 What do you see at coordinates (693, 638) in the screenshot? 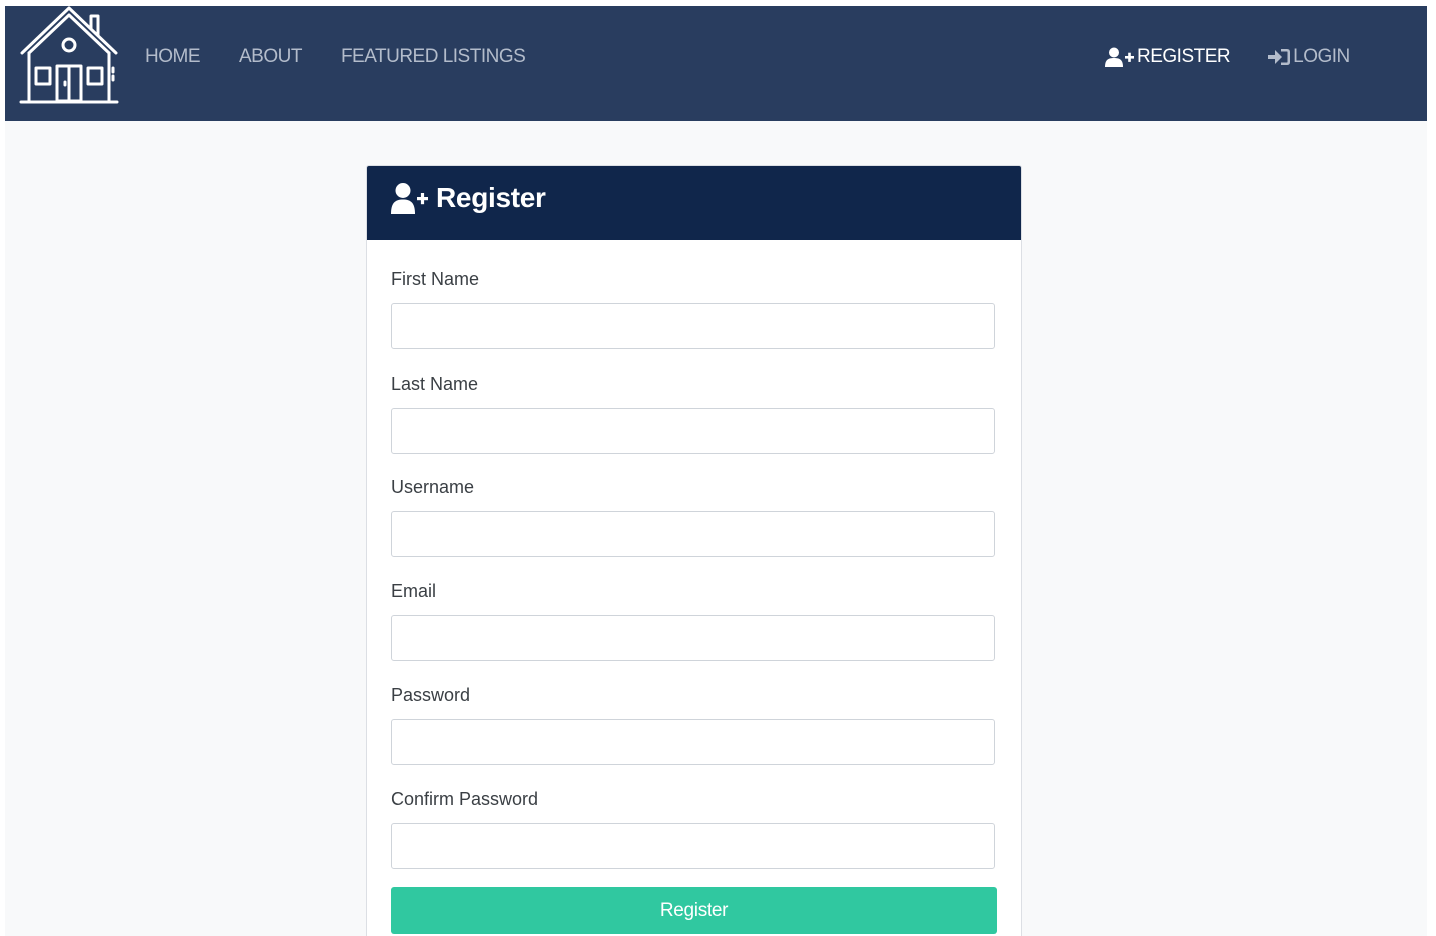
I see `email-input` at bounding box center [693, 638].